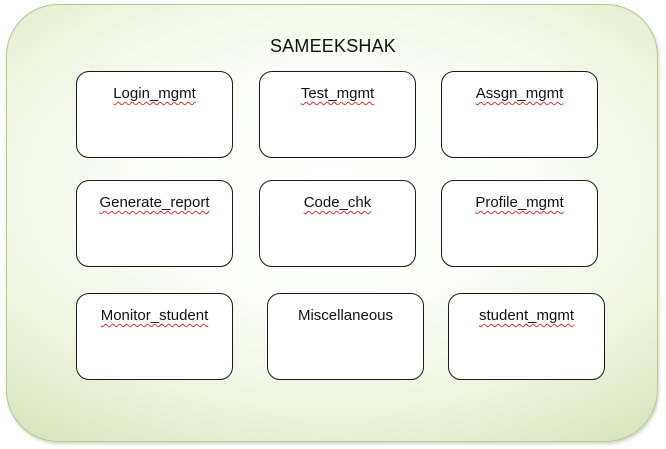 The image size is (666, 449). What do you see at coordinates (526, 336) in the screenshot?
I see `module-student-mgmt: student_mgmt` at bounding box center [526, 336].